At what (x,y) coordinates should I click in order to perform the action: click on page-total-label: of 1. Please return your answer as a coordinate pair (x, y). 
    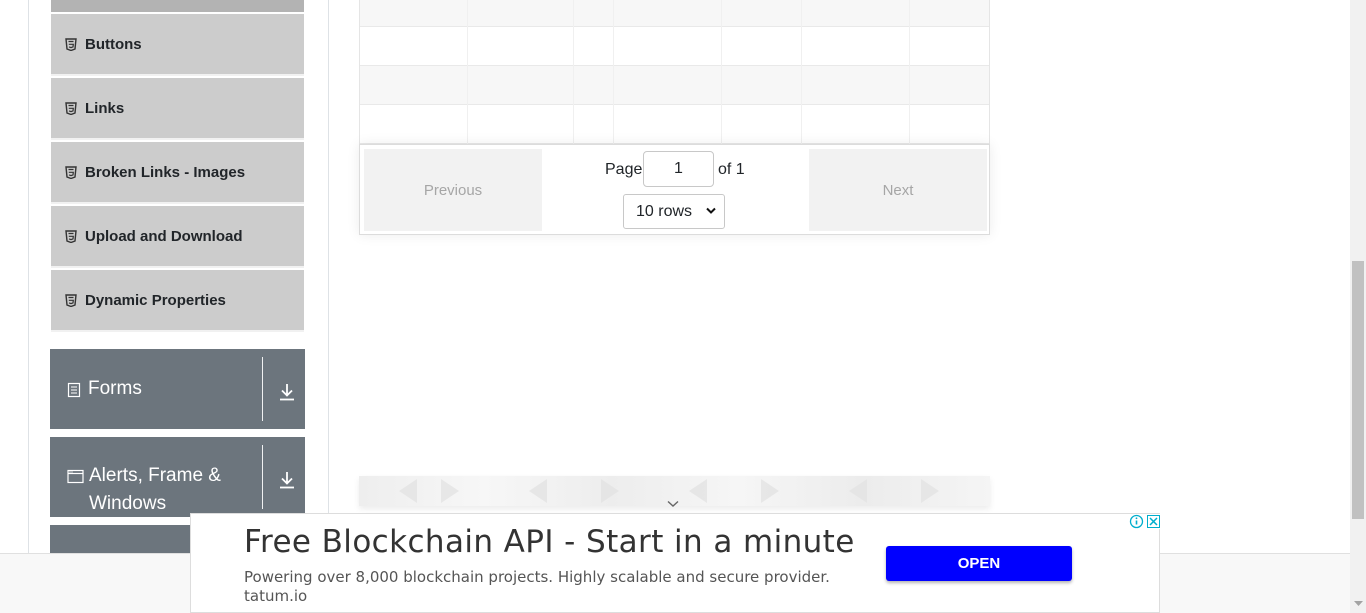
    Looking at the image, I should click on (731, 169).